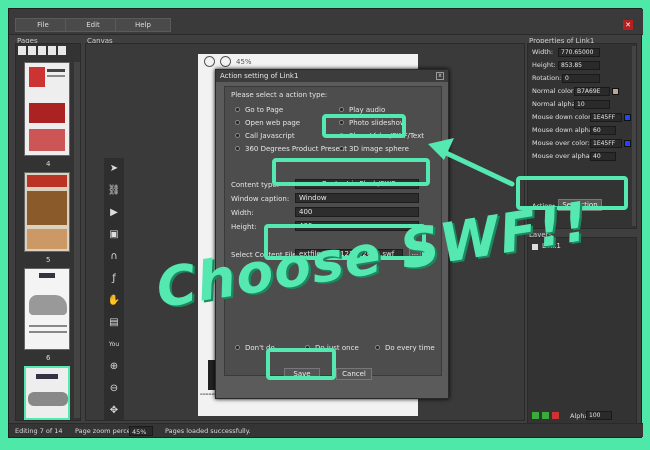  What do you see at coordinates (627, 143) in the screenshot?
I see `mouse-over-color-swatch` at bounding box center [627, 143].